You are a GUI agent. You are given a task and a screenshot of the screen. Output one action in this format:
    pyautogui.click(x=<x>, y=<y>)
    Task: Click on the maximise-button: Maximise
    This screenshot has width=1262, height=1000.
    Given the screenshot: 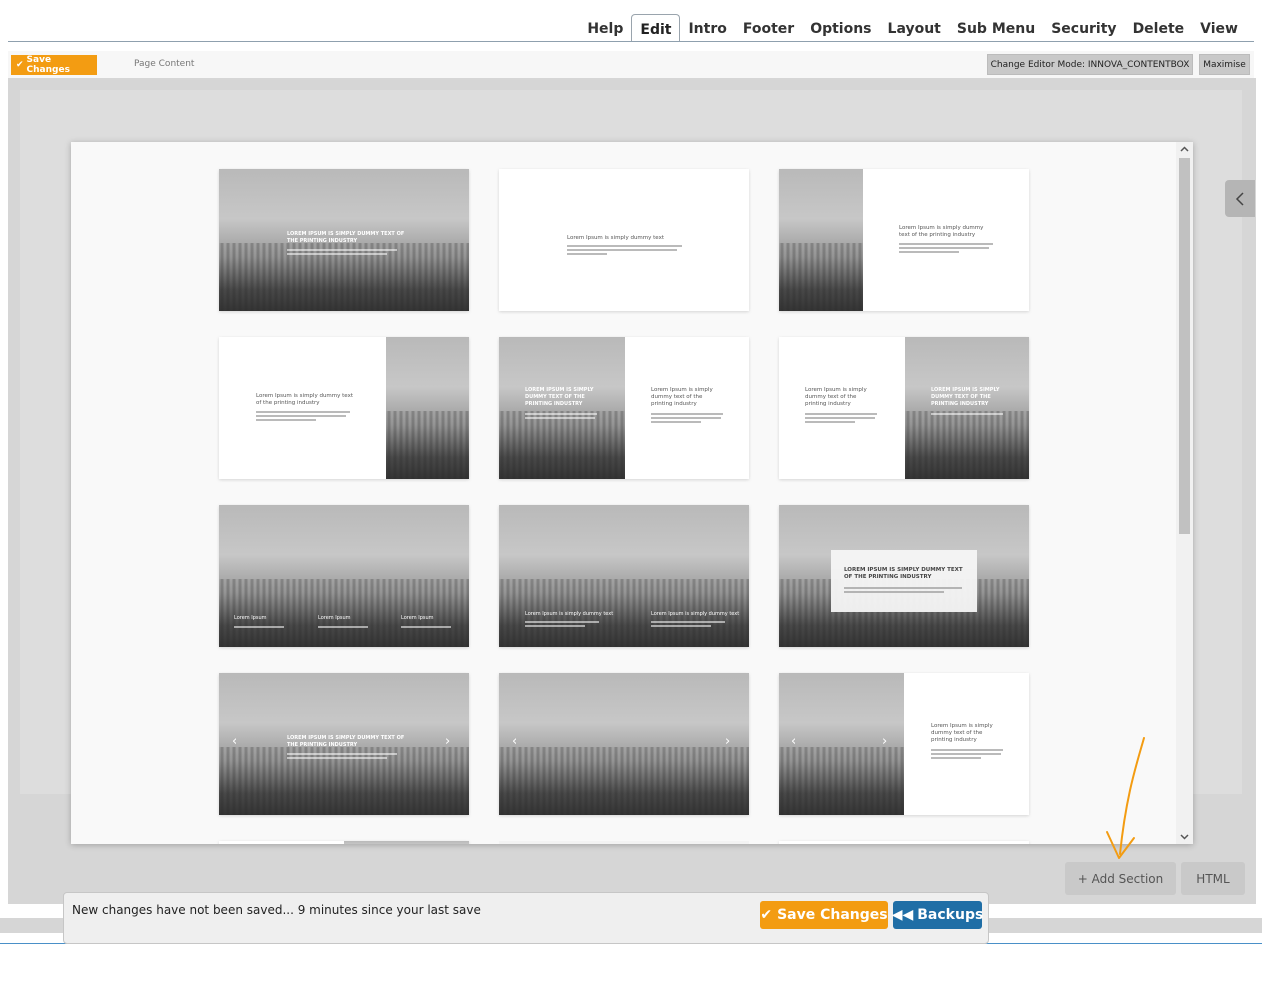 What is the action you would take?
    pyautogui.click(x=1224, y=64)
    